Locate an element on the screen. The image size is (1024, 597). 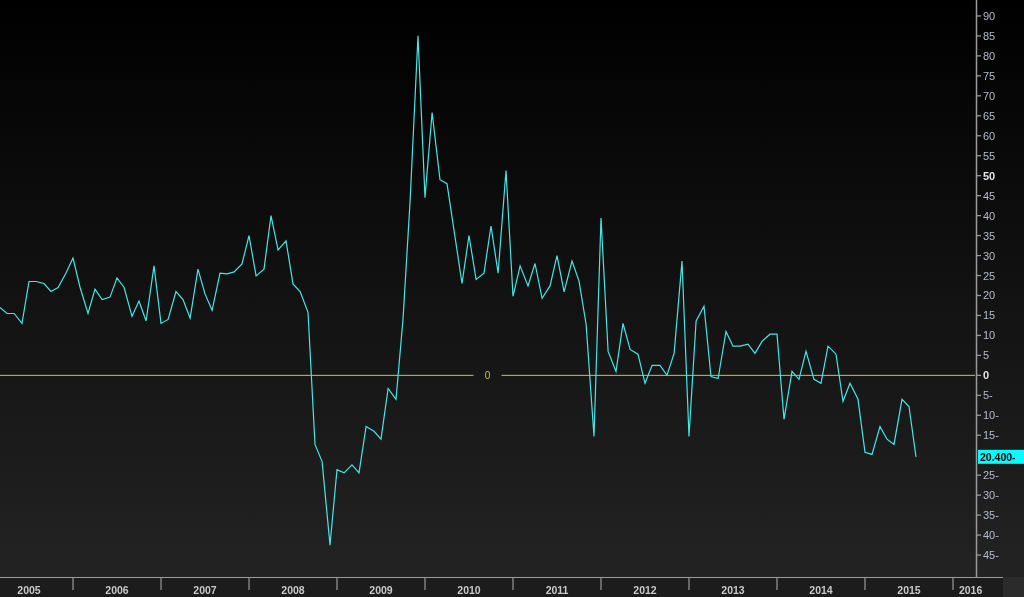
axis-label: 0 is located at coordinates (986, 375).